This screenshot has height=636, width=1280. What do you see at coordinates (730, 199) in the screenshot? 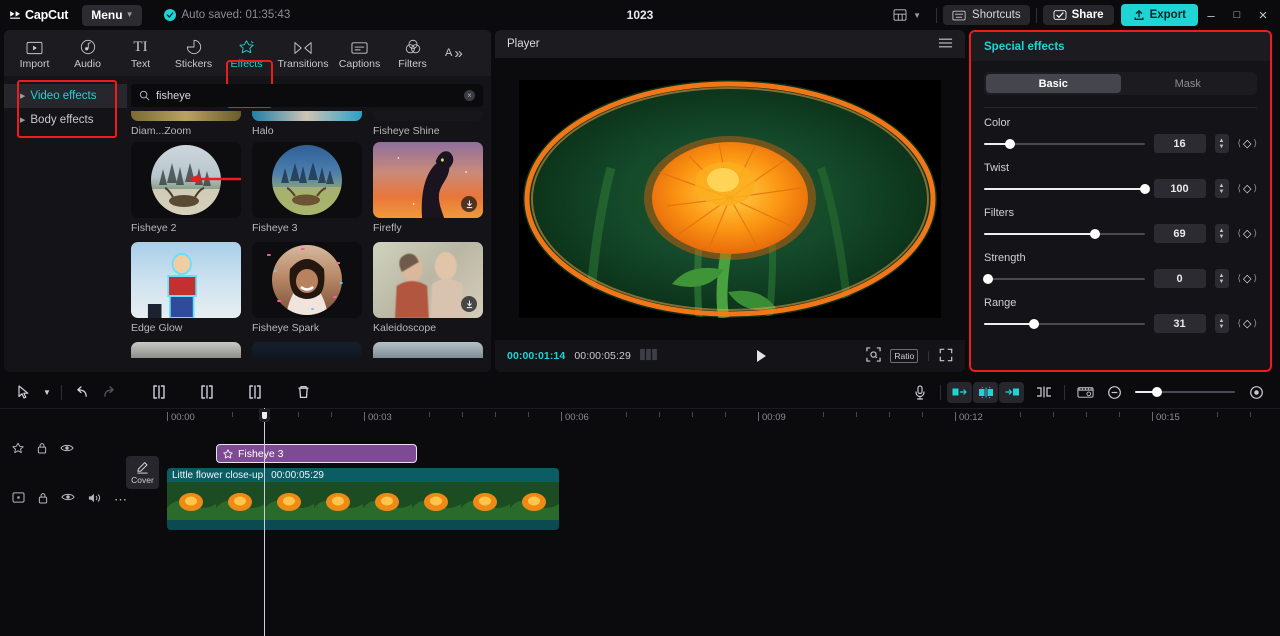
I see `video-preview` at bounding box center [730, 199].